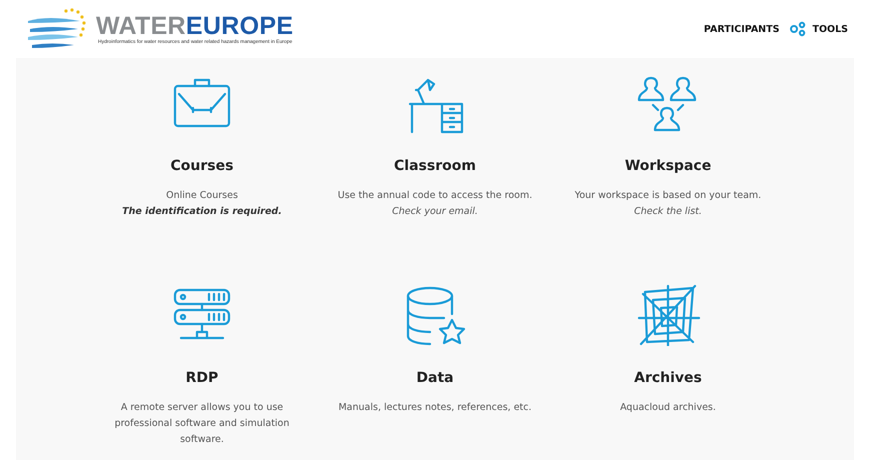  I want to click on tile-description: Check your email., so click(435, 212).